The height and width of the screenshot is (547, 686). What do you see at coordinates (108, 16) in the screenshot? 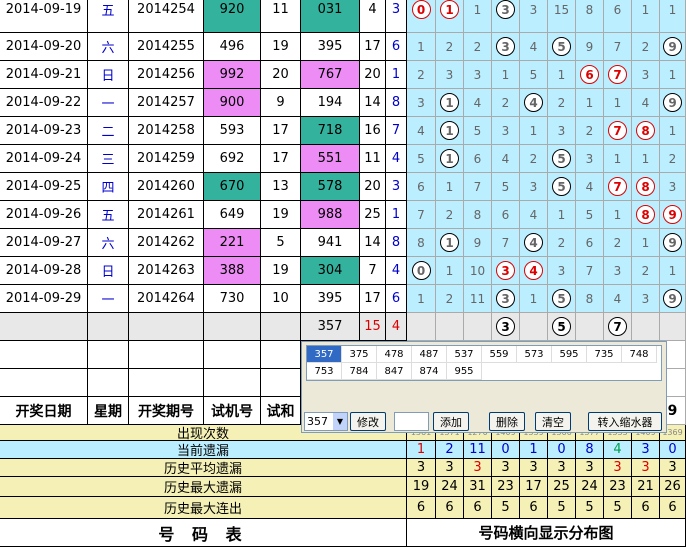
I see `week-cell: 五` at bounding box center [108, 16].